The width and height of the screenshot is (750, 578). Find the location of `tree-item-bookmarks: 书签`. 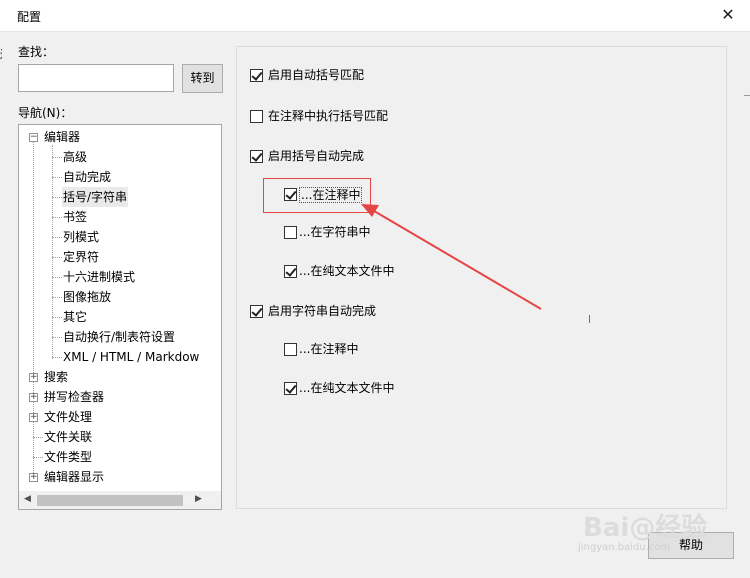

tree-item-bookmarks: 书签 is located at coordinates (75, 217).